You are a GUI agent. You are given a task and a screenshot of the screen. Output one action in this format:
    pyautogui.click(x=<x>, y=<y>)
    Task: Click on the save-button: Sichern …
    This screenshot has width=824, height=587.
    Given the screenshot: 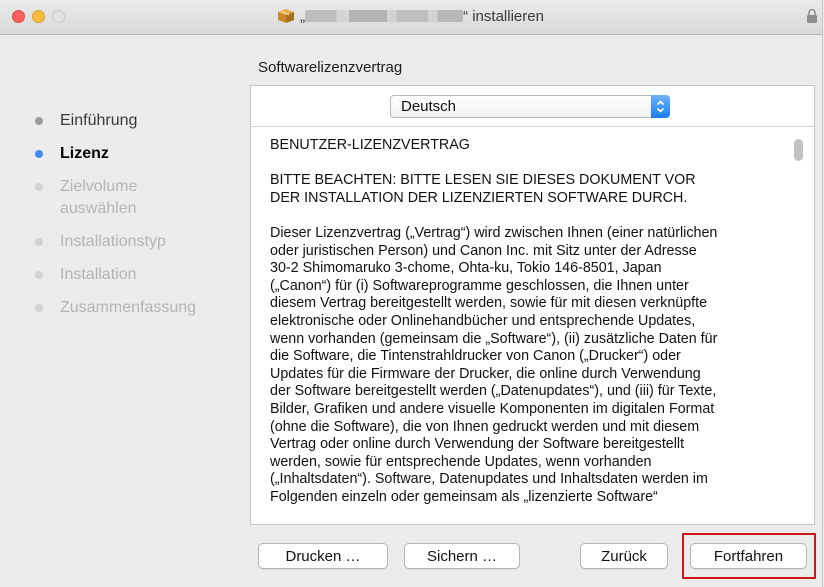 What is the action you would take?
    pyautogui.click(x=462, y=556)
    